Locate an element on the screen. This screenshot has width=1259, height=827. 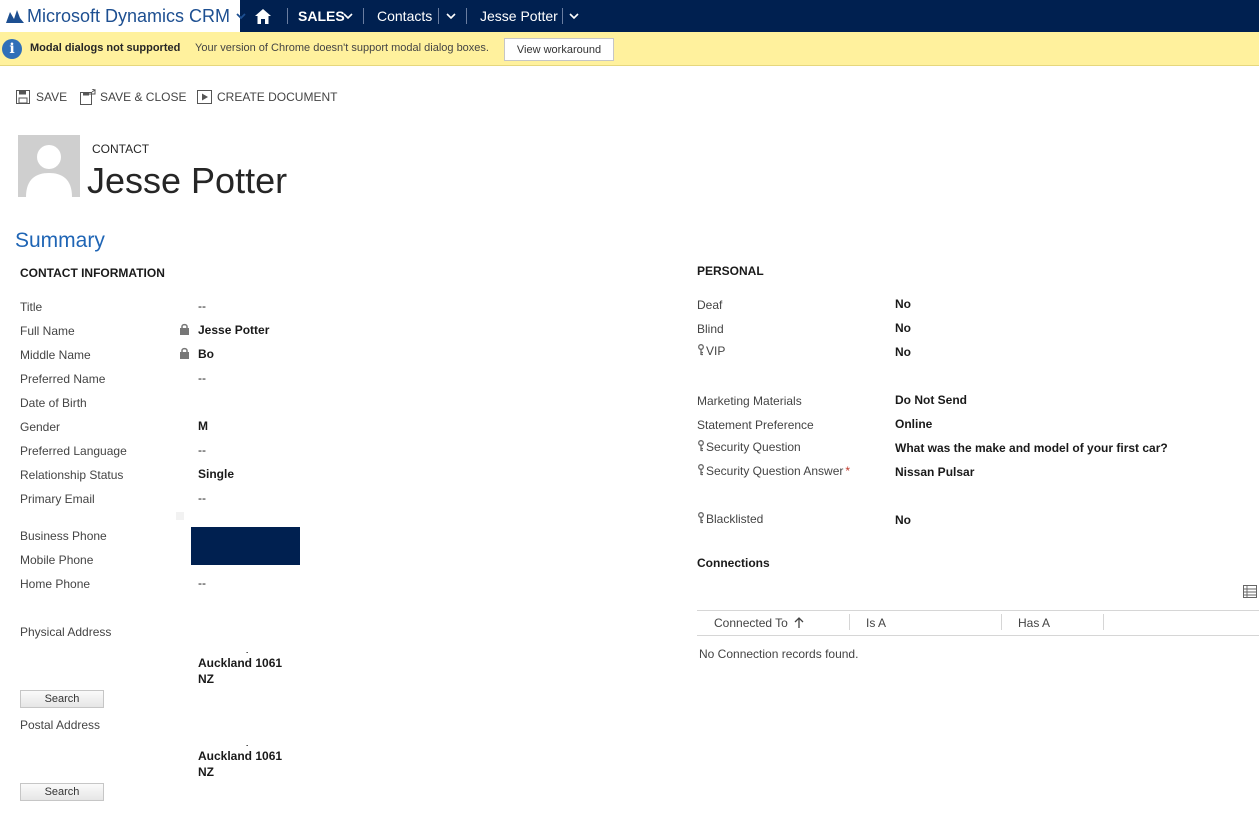
save-command: SAVE is located at coordinates (41, 97).